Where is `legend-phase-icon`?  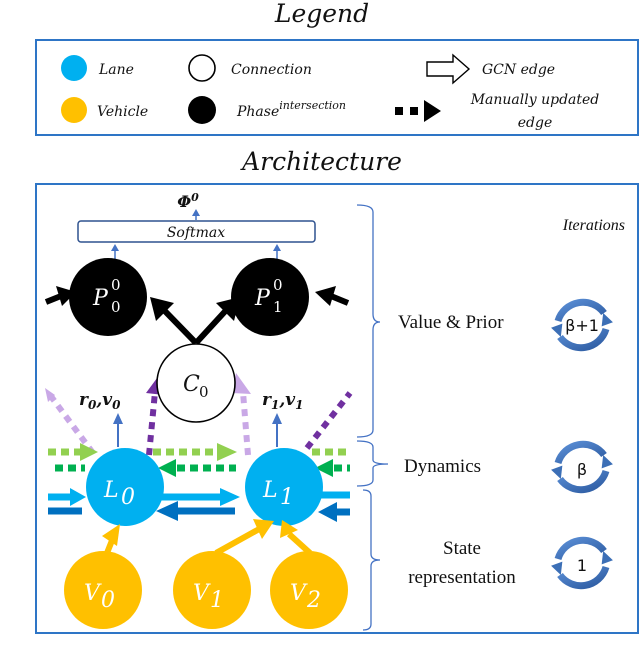
legend-phase-icon is located at coordinates (202, 110).